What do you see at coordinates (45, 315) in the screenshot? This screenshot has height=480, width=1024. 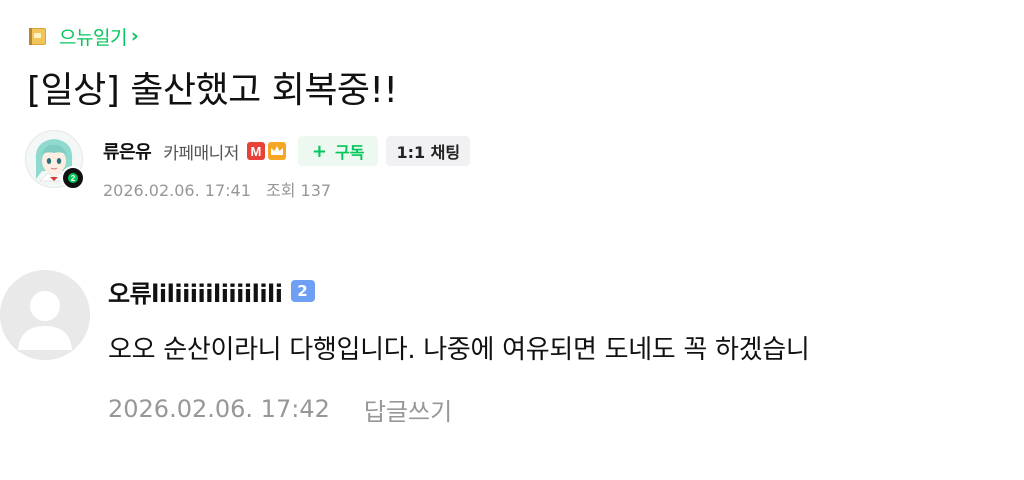 I see `comment-avatar` at bounding box center [45, 315].